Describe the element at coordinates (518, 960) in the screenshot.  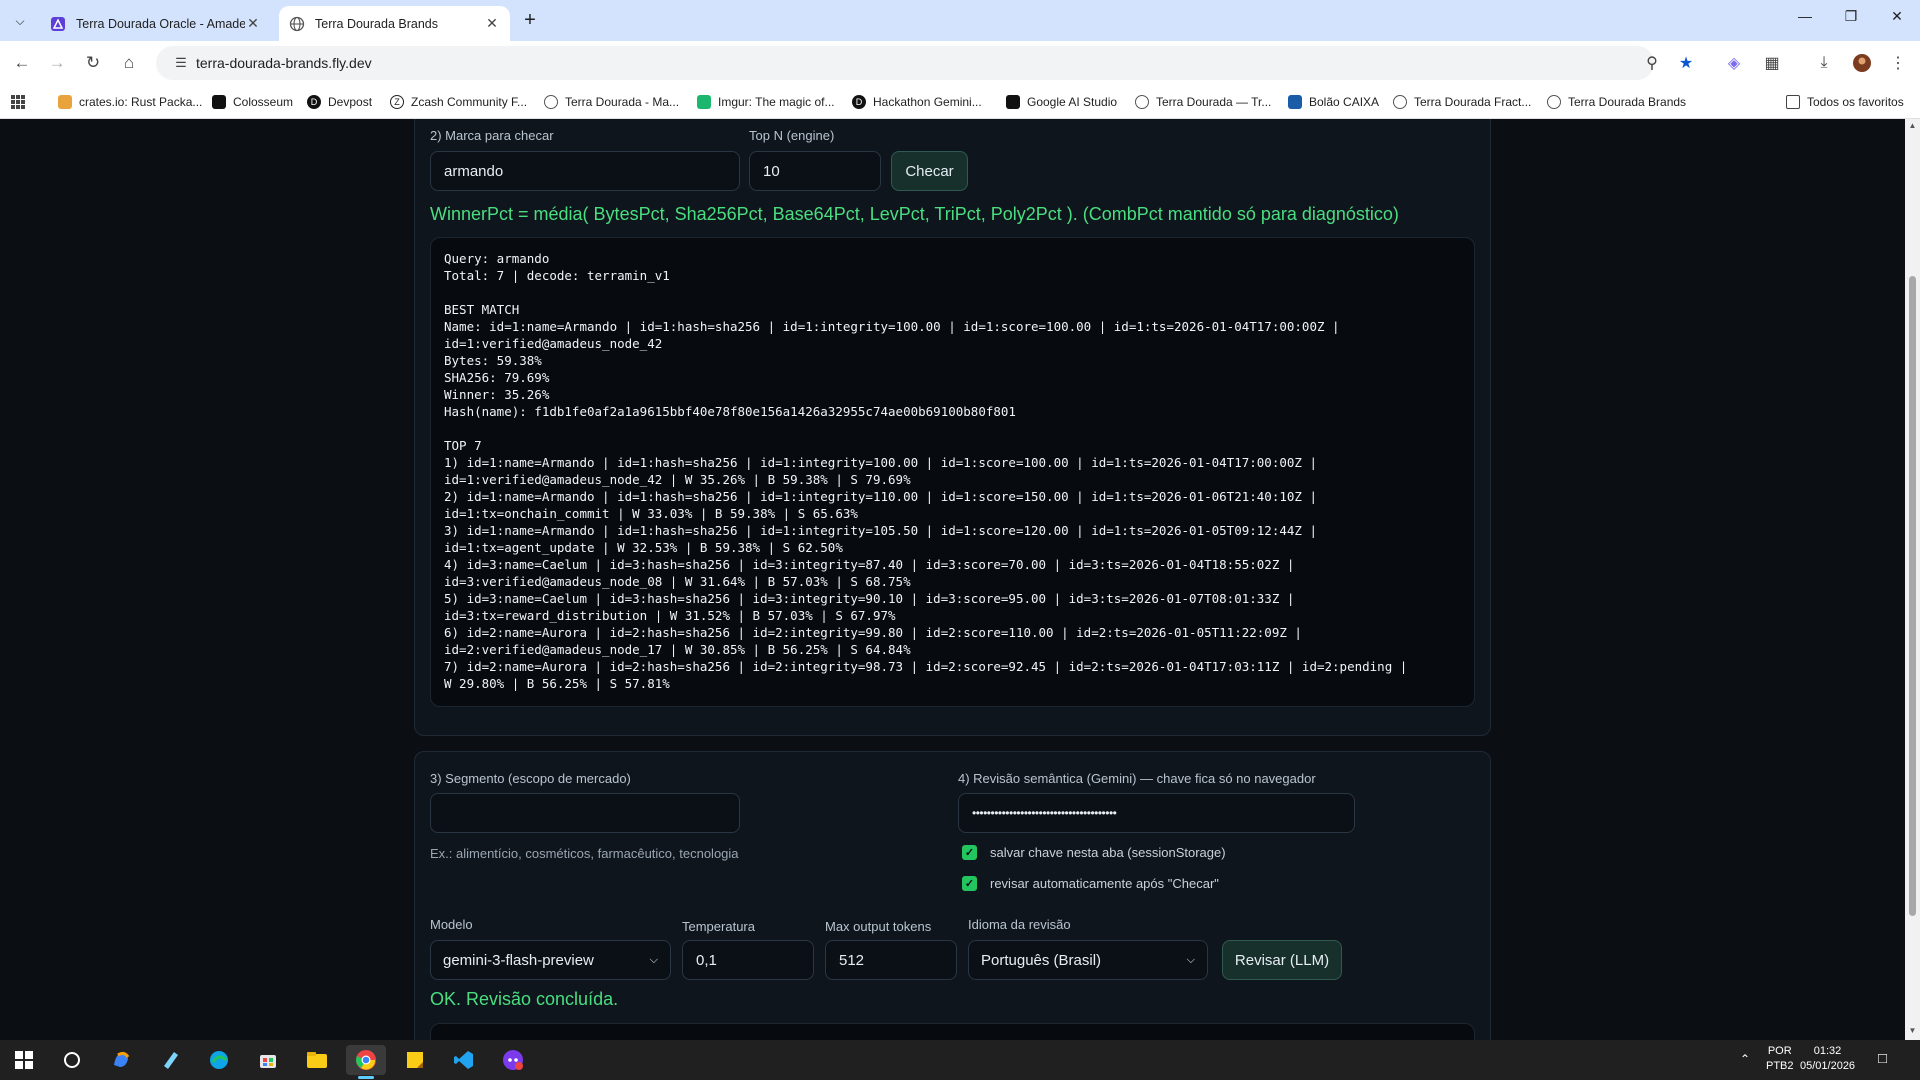
I see `model-value: gemini-3-flash-preview` at that location.